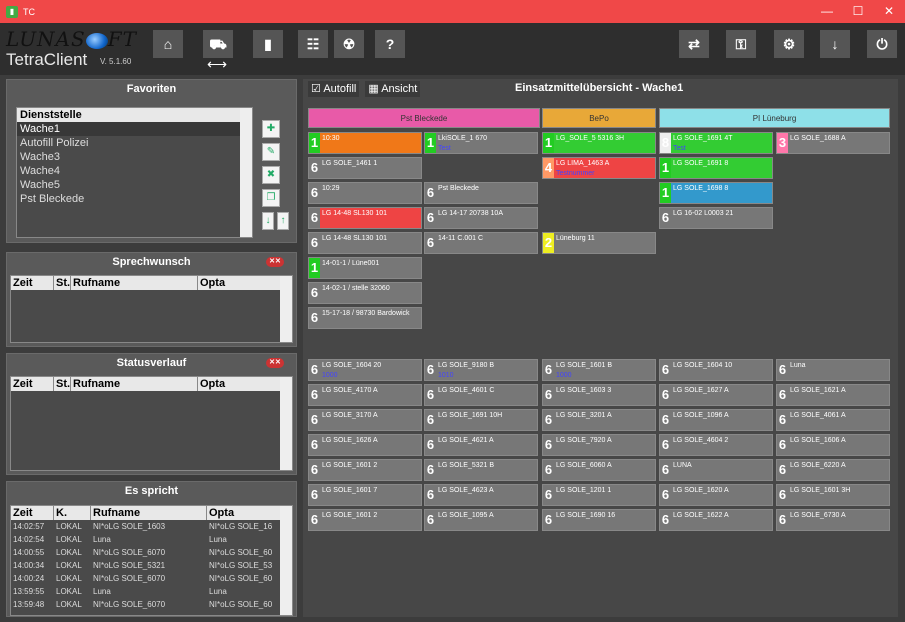 The image size is (905, 622). What do you see at coordinates (424, 118) in the screenshot?
I see `column-header-pst-bleckede: Pst Bleckede` at bounding box center [424, 118].